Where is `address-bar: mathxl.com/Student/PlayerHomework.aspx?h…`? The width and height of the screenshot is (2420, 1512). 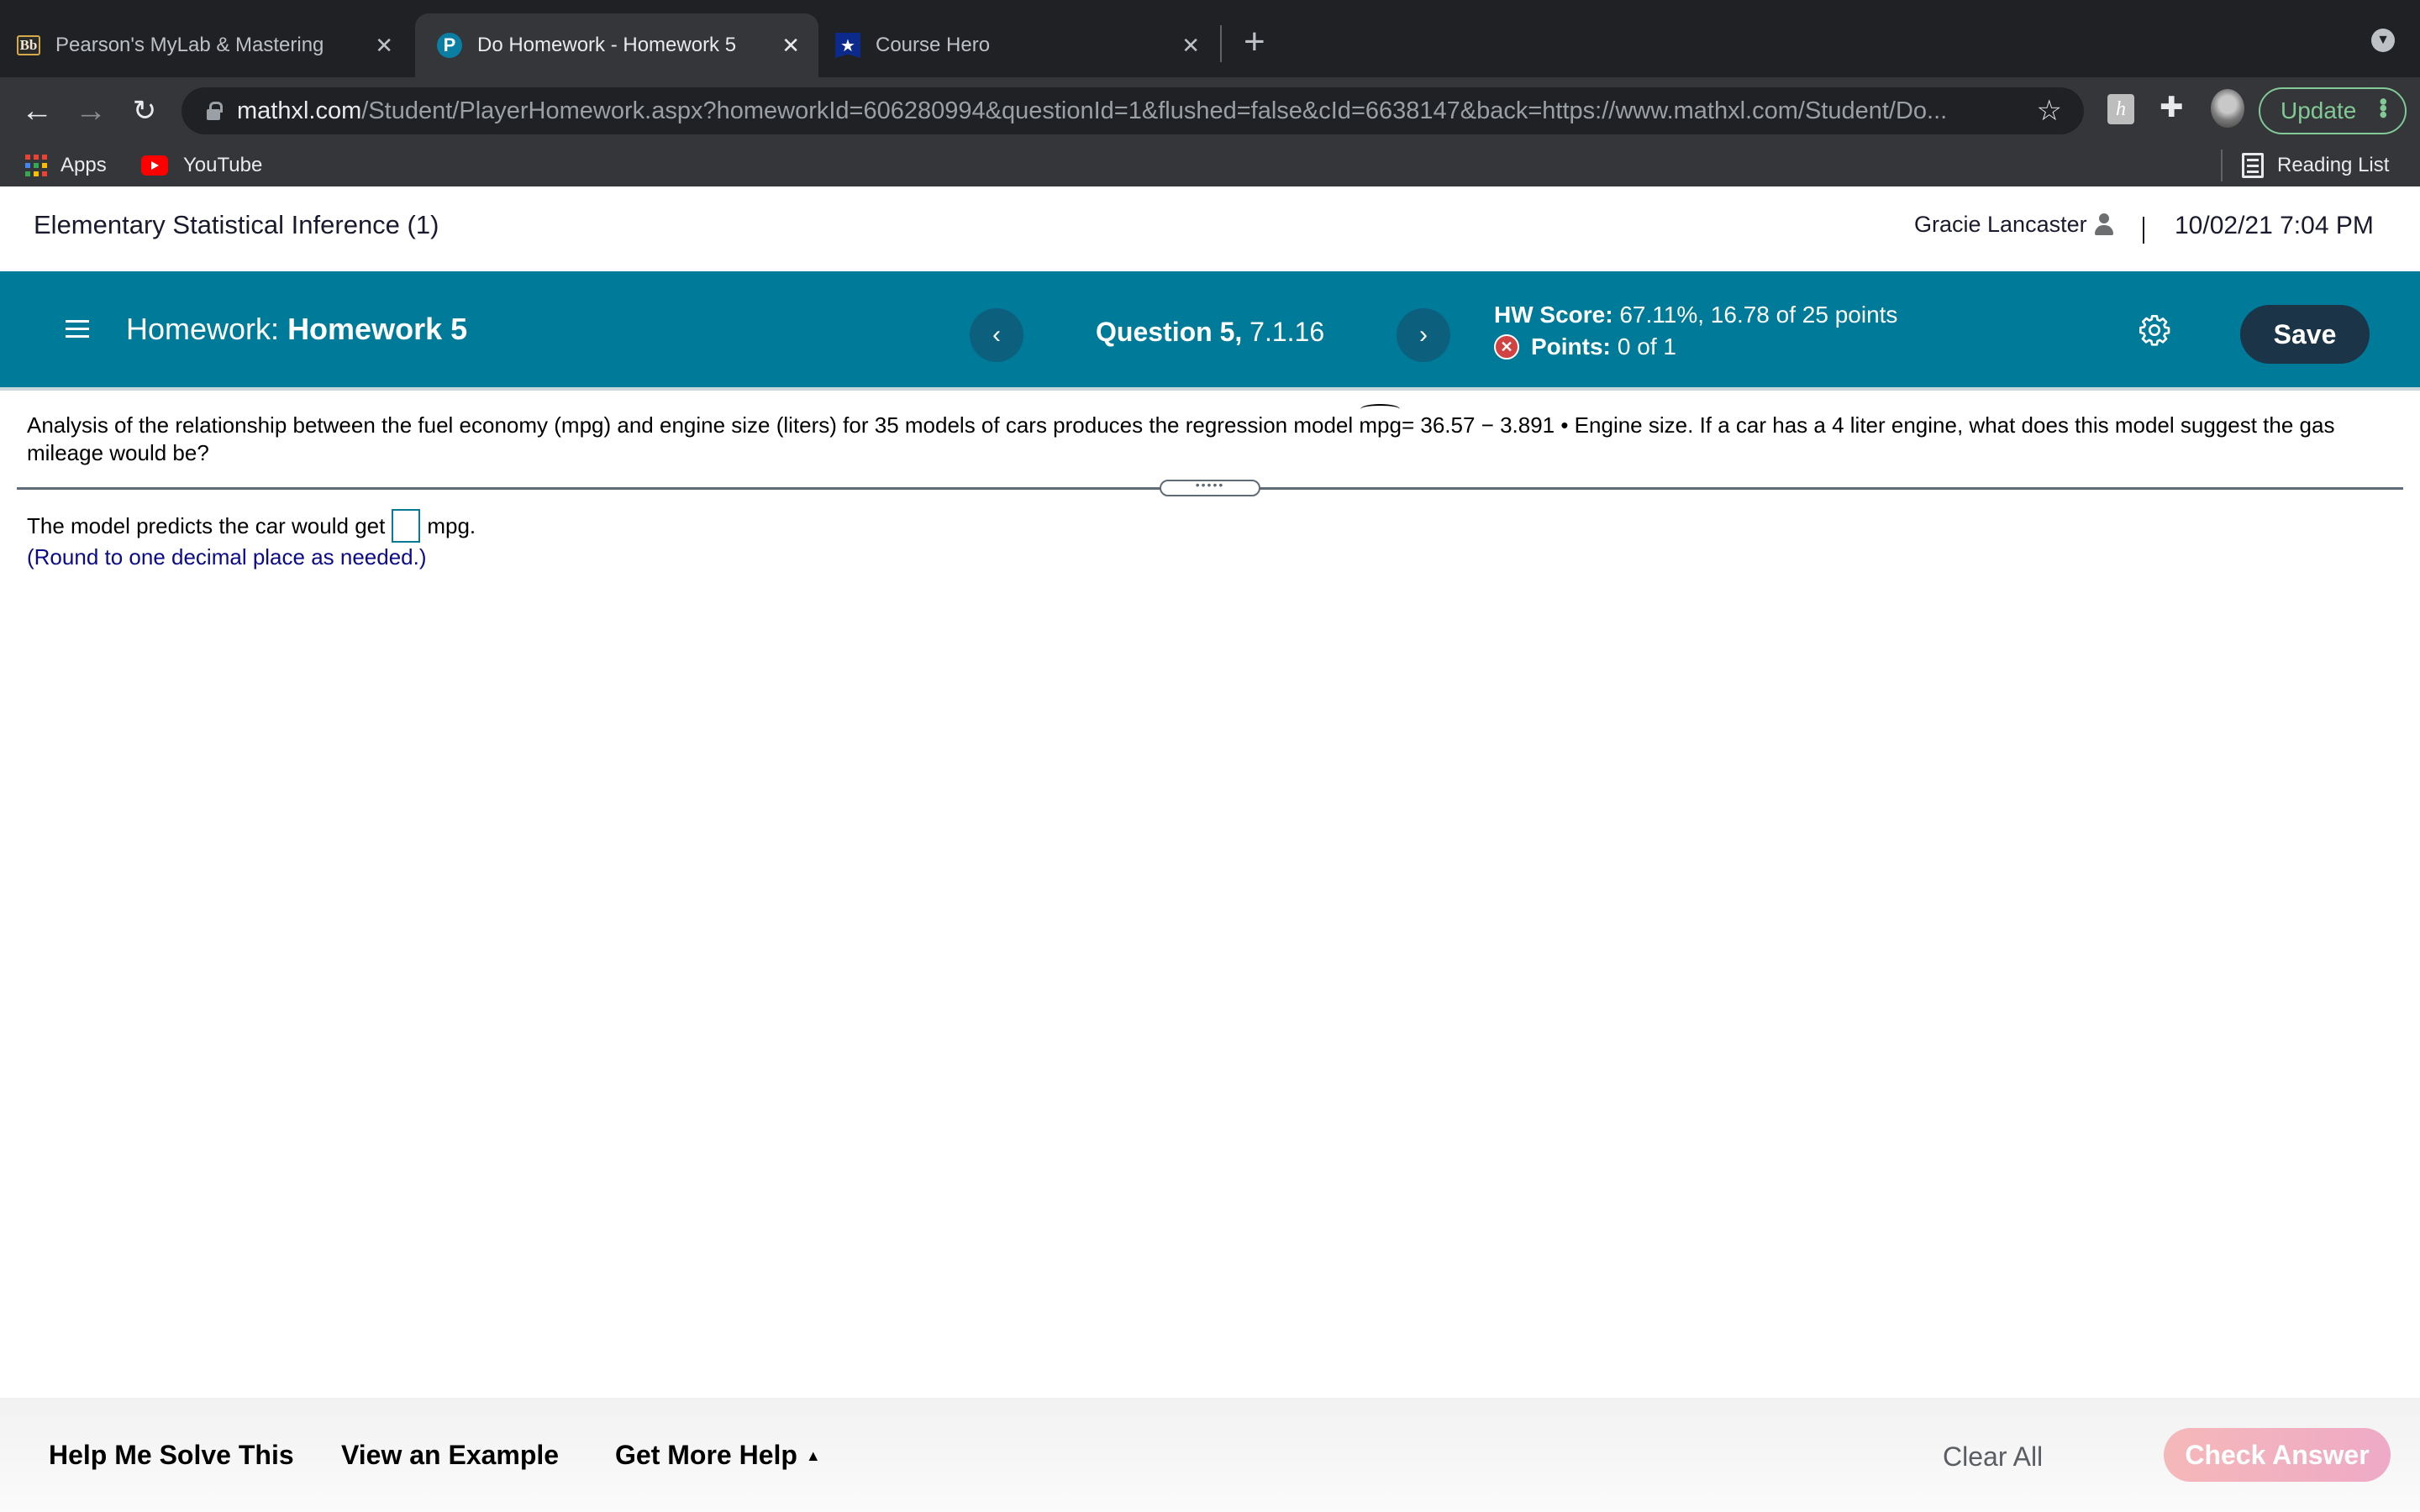 address-bar: mathxl.com/Student/PlayerHomework.aspx?h… is located at coordinates (1133, 110).